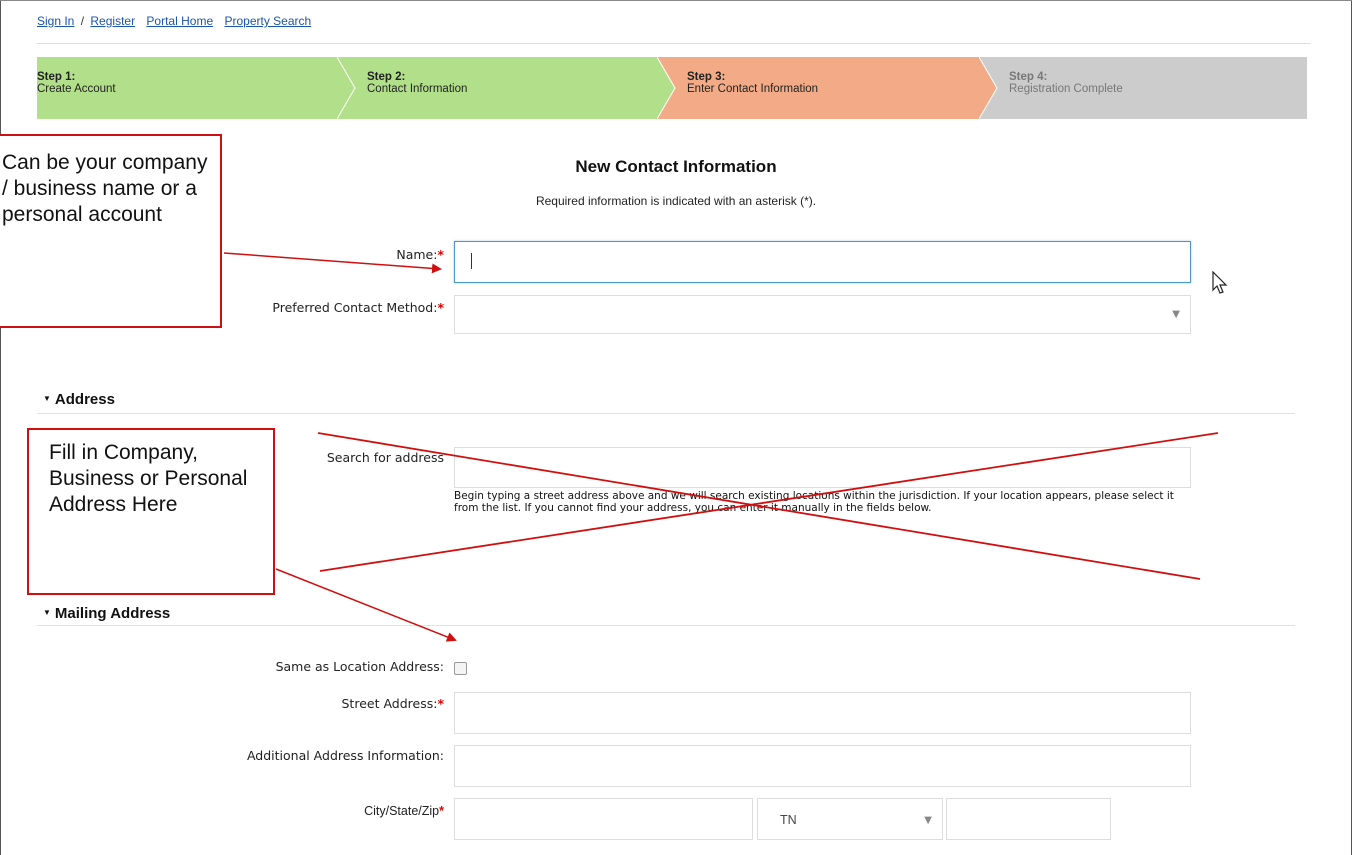  What do you see at coordinates (332, 263) in the screenshot?
I see `callout1-arrow` at bounding box center [332, 263].